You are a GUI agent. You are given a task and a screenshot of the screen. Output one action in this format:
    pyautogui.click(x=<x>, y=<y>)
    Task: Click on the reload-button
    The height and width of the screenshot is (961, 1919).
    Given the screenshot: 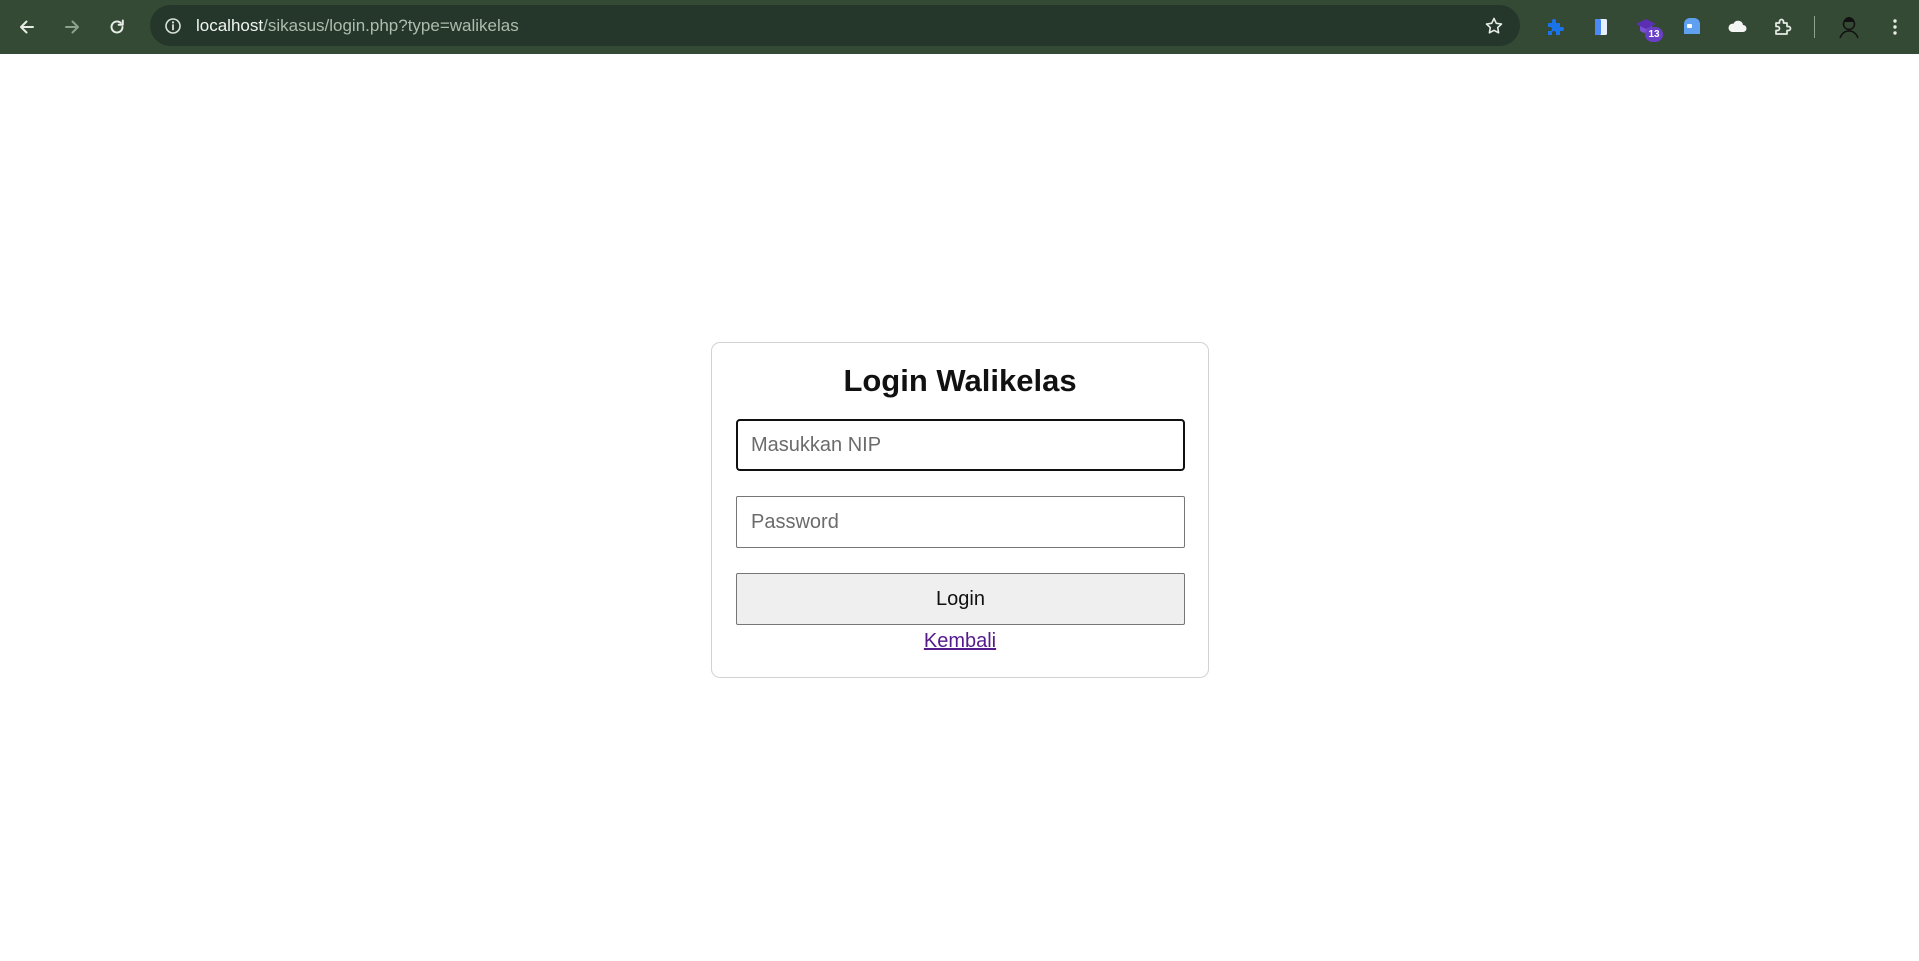 What is the action you would take?
    pyautogui.click(x=117, y=27)
    